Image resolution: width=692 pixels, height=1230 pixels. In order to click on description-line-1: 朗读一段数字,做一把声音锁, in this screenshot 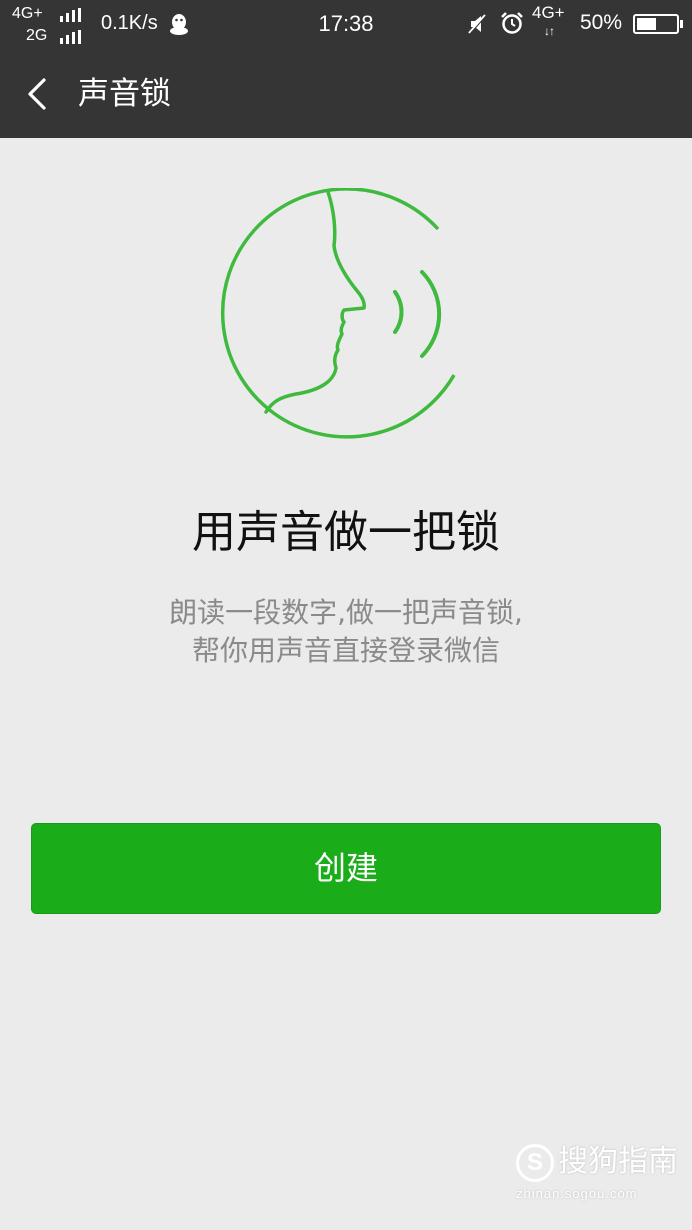, I will do `click(346, 612)`.